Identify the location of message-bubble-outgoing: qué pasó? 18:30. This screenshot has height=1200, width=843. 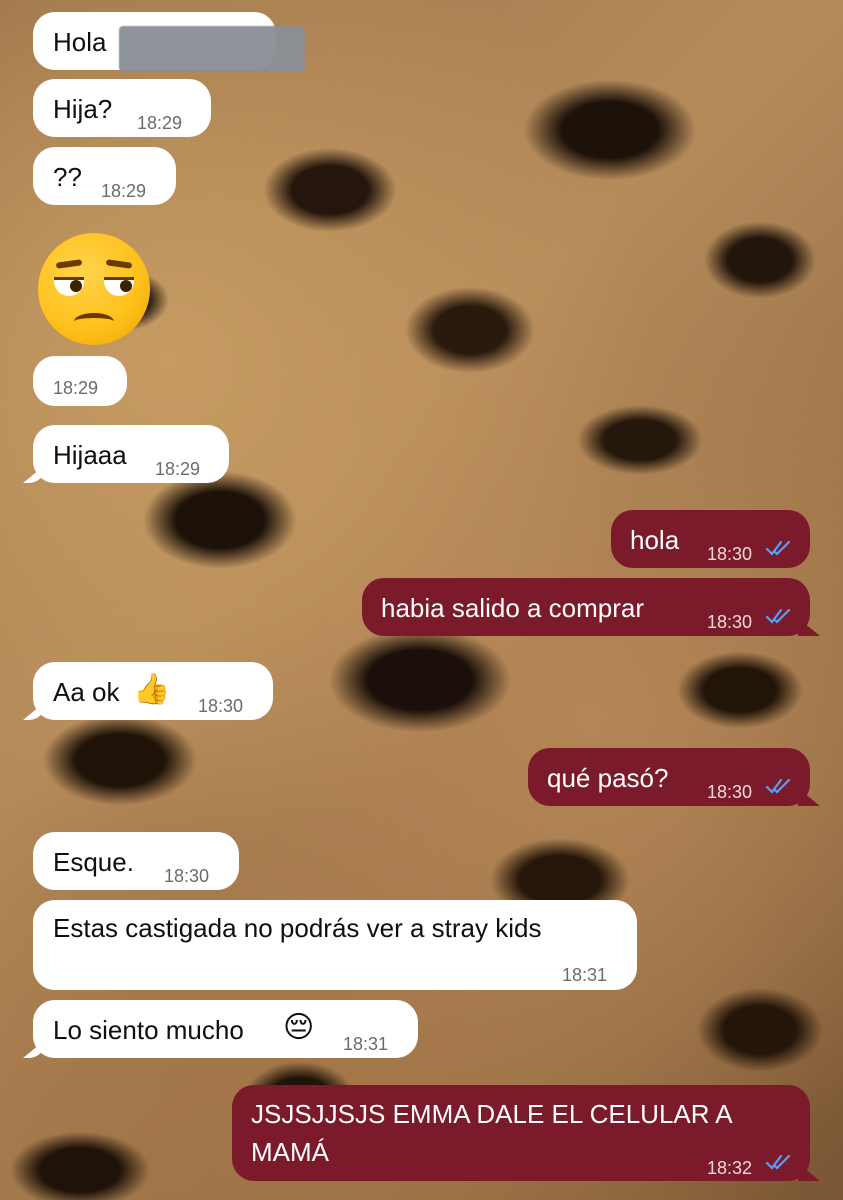
(669, 777).